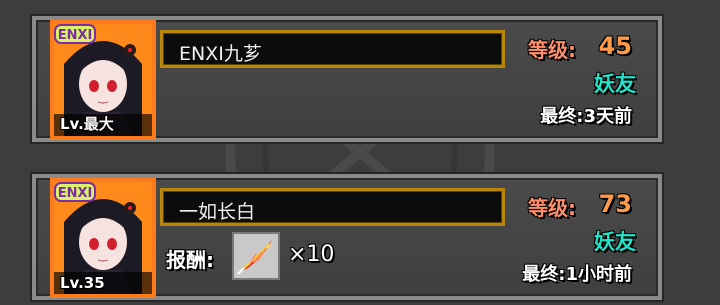 This screenshot has width=720, height=305. Describe the element at coordinates (332, 49) in the screenshot. I see `player-name-box: ENXI九芗` at that location.